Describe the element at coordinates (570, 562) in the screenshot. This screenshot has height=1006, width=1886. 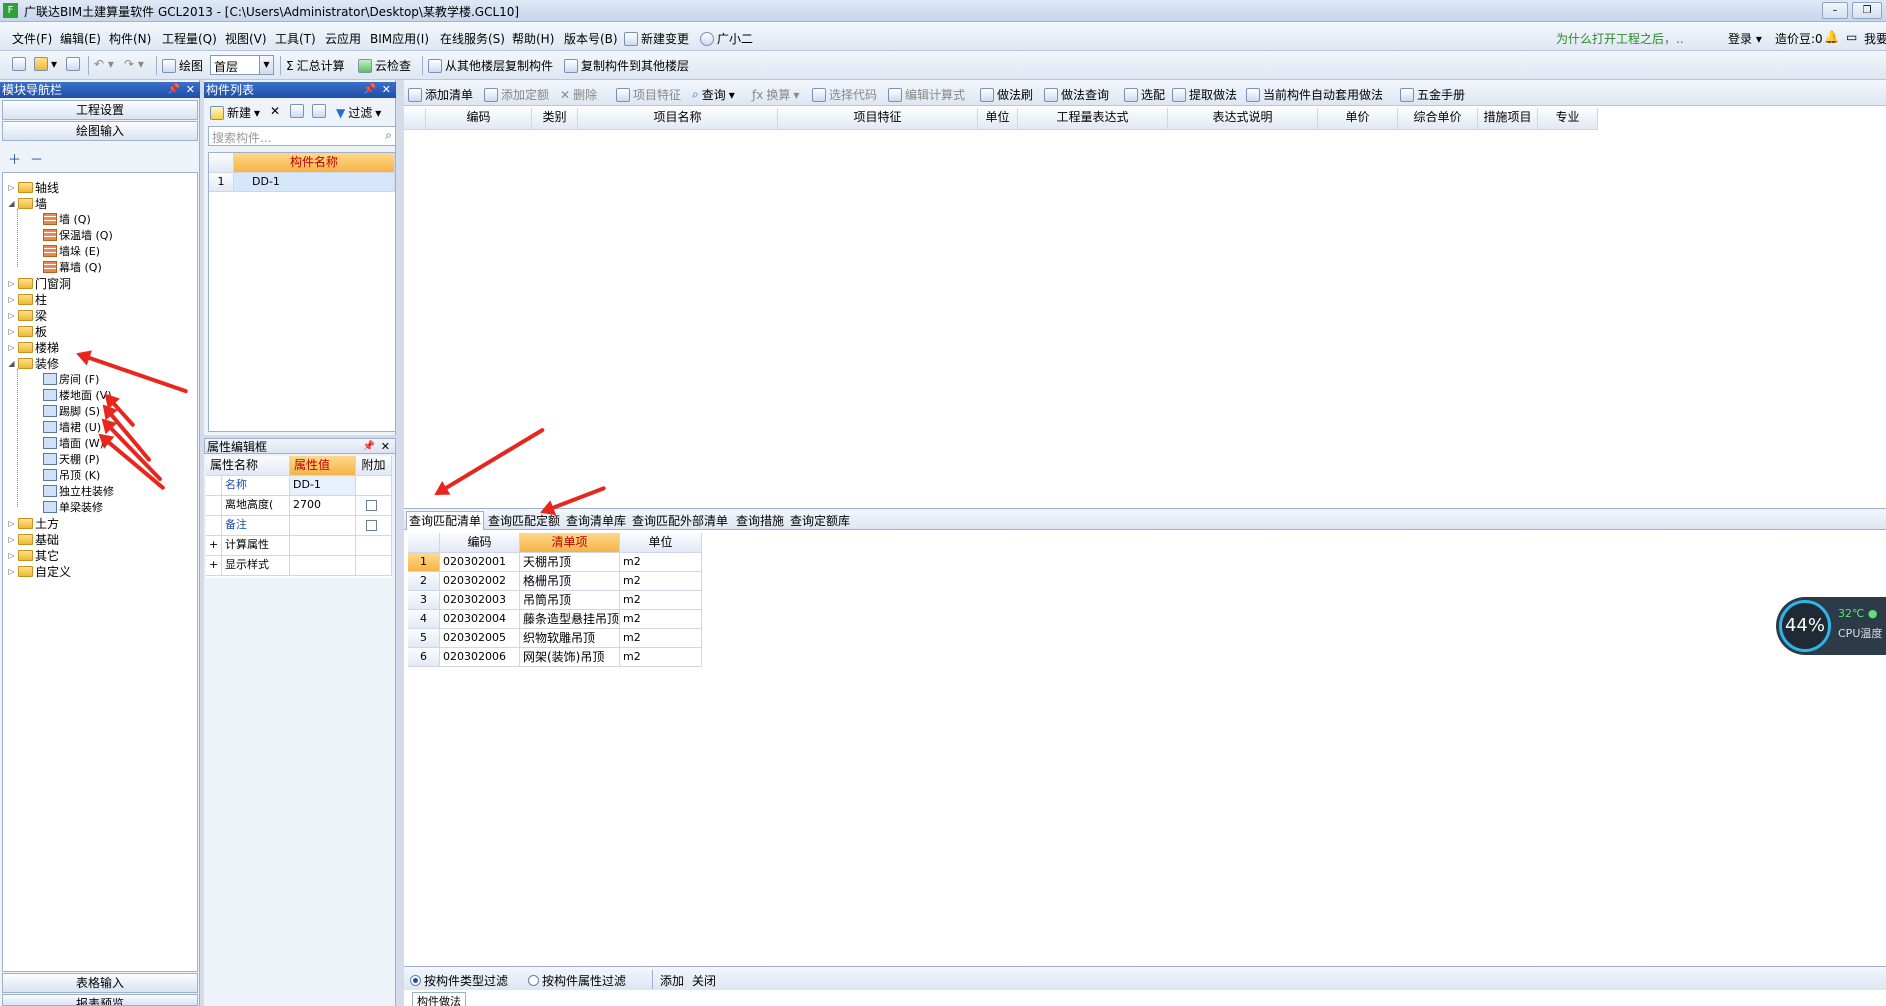
I see `list-item-name: 天棚吊顶` at that location.